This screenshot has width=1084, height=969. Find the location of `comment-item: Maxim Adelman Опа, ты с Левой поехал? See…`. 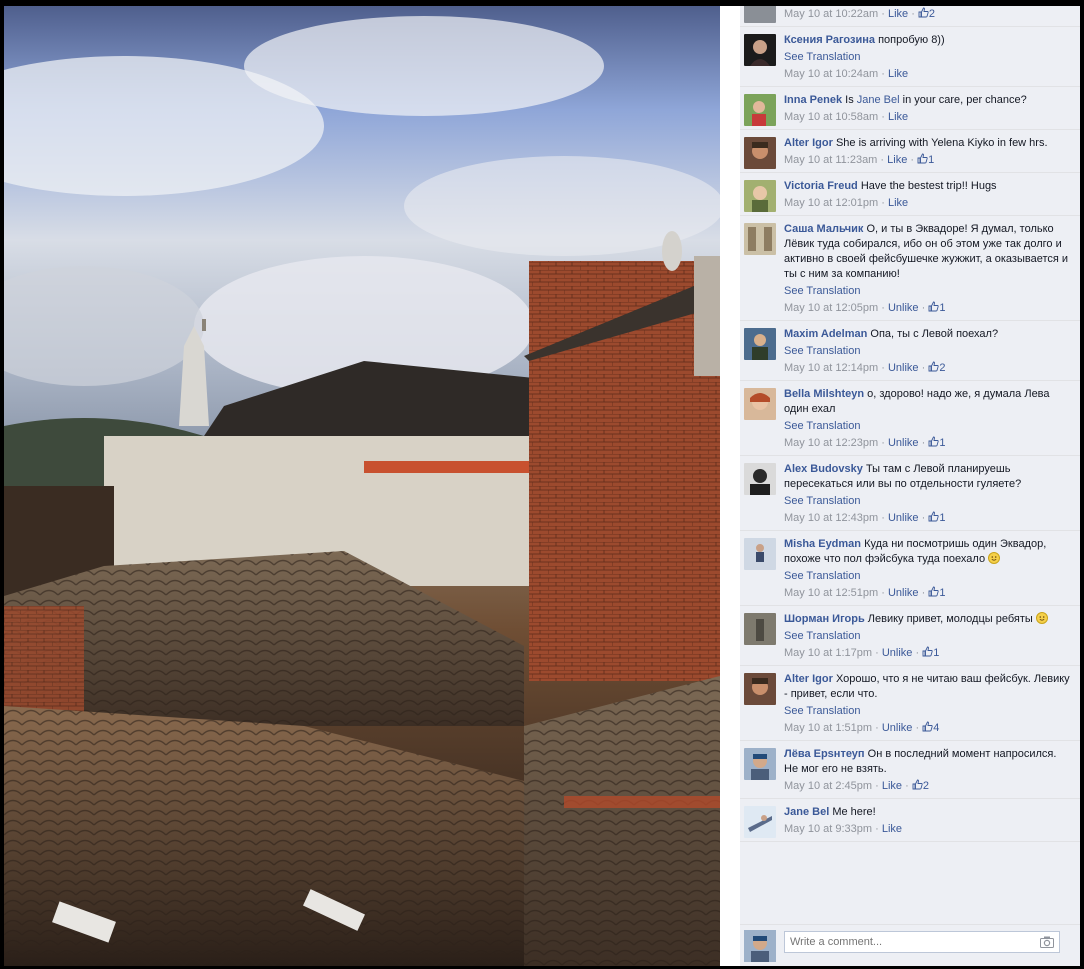

comment-item: Maxim Adelman Опа, ты с Левой поехал? See… is located at coordinates (910, 351).